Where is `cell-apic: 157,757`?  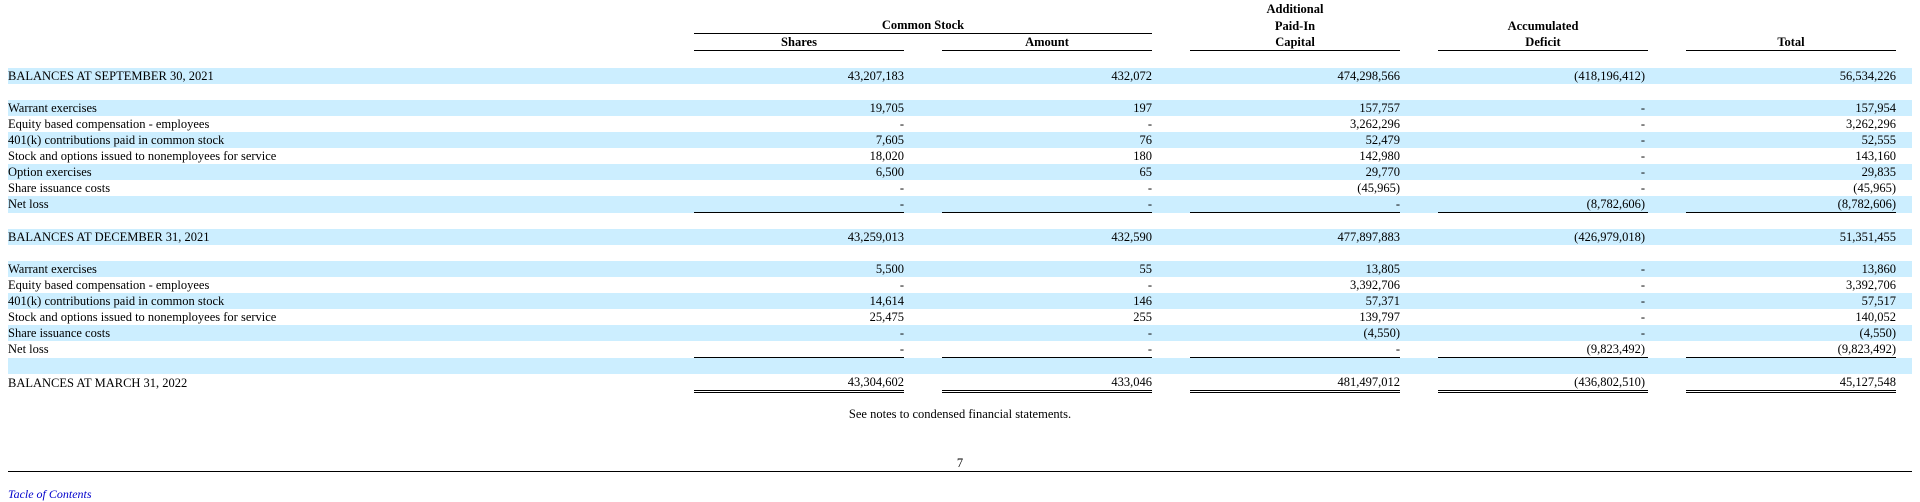 cell-apic: 157,757 is located at coordinates (1295, 108).